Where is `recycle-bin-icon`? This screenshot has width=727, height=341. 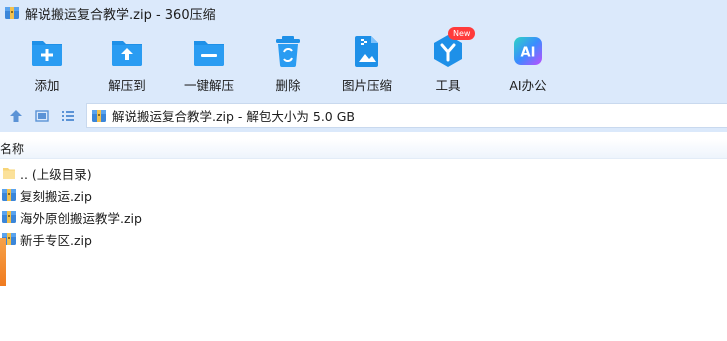
recycle-bin-icon is located at coordinates (288, 51).